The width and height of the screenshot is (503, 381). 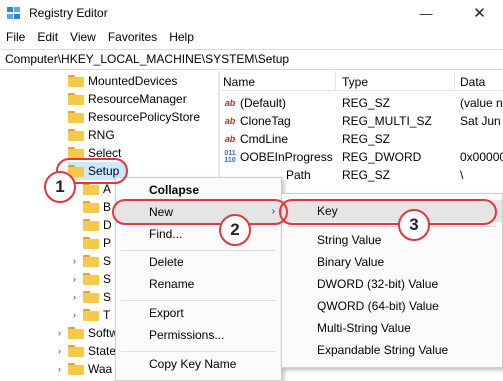 What do you see at coordinates (392, 350) in the screenshot?
I see `submenu-item-expandable-string-value: Expandable String Value` at bounding box center [392, 350].